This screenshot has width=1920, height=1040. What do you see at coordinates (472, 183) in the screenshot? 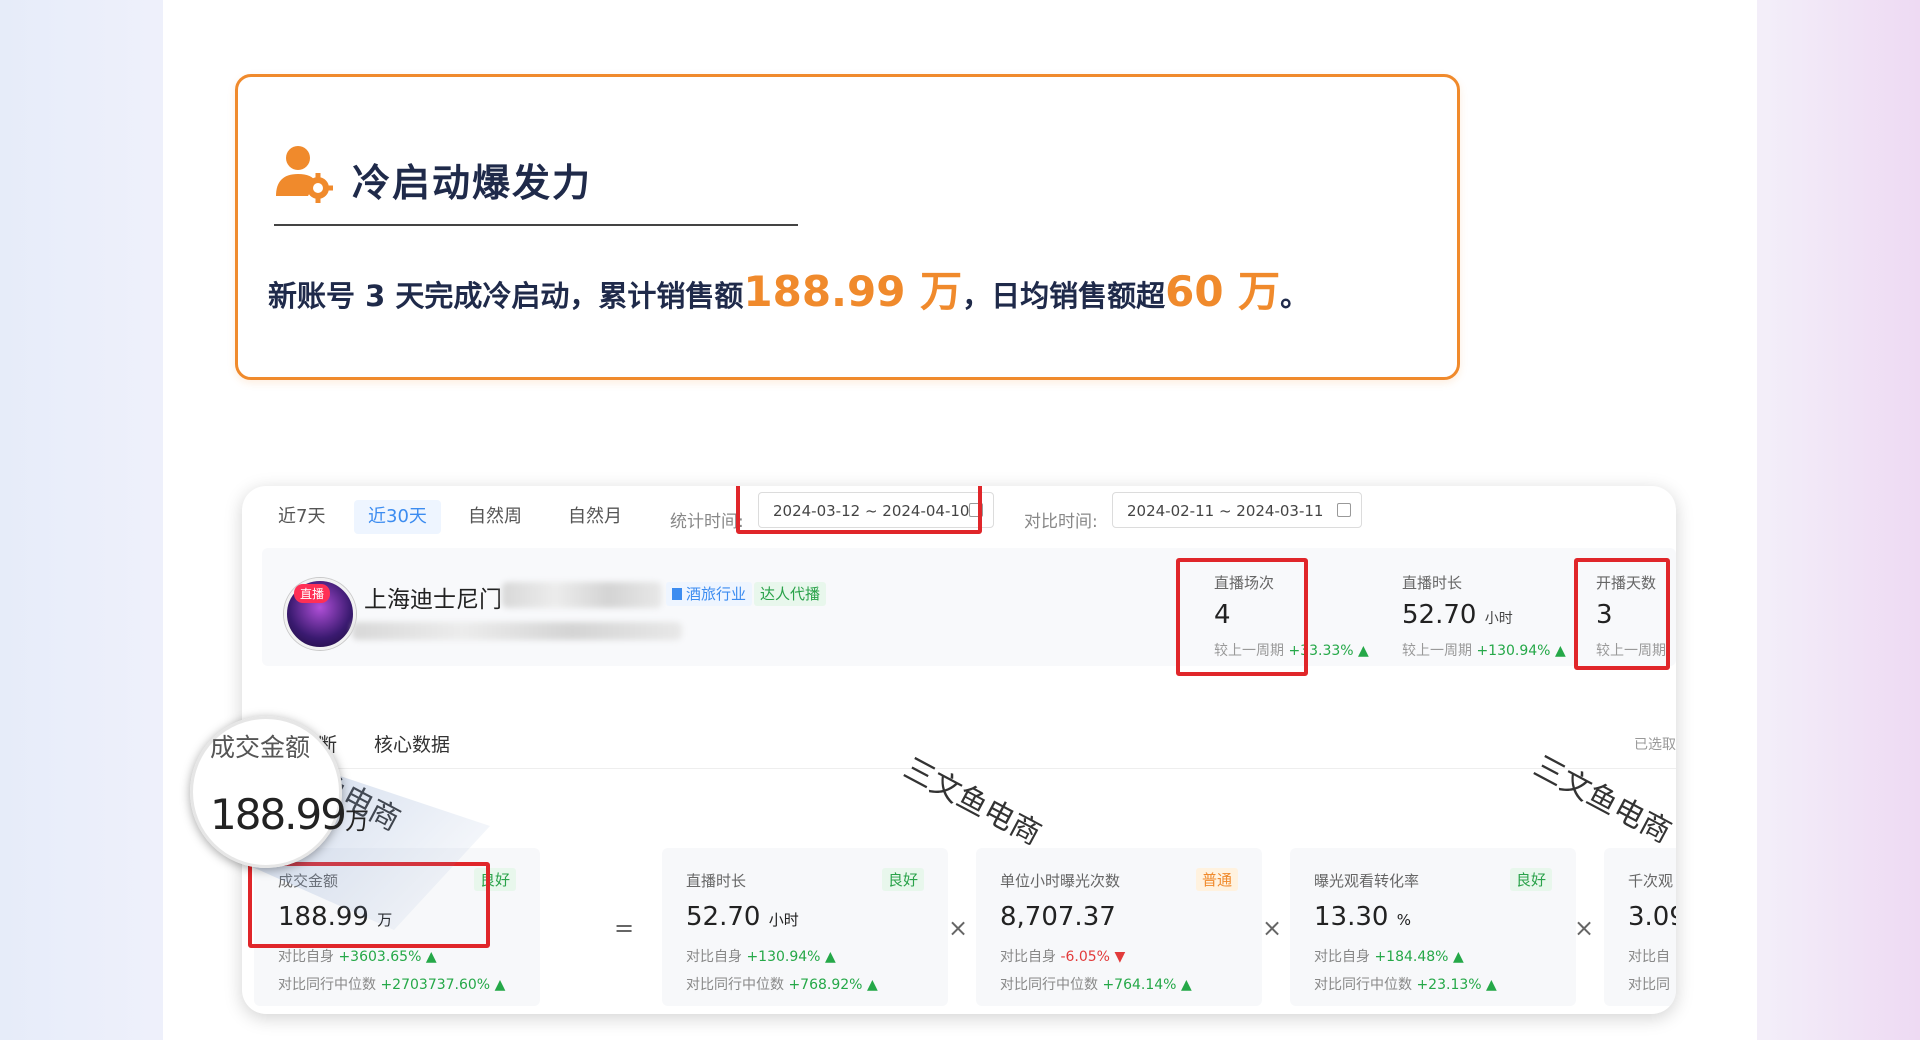
I see `card-title: 冷启动爆发力` at bounding box center [472, 183].